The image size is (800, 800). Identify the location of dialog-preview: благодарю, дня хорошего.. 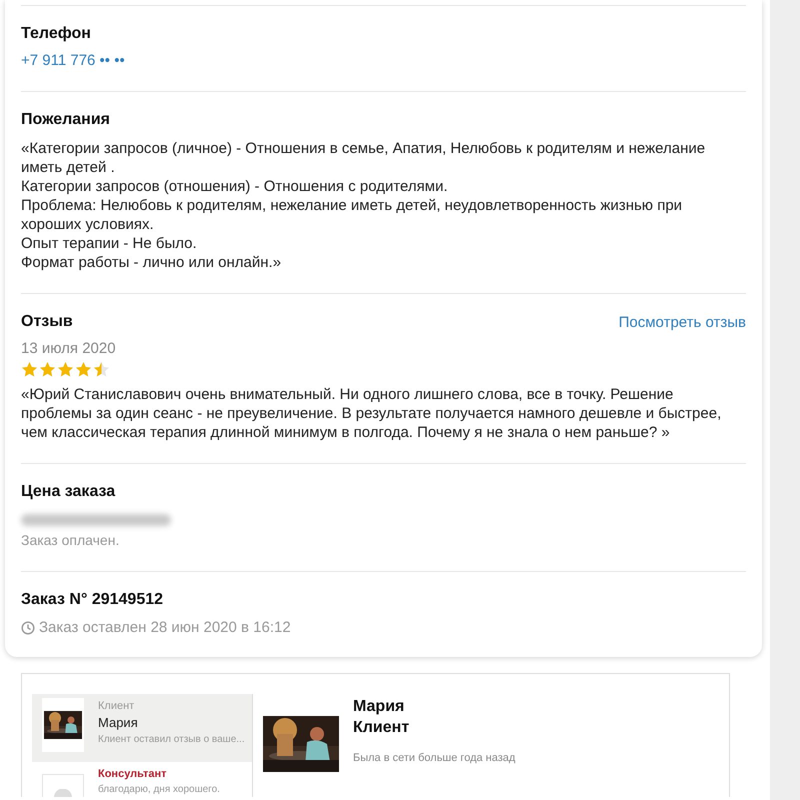
(159, 789).